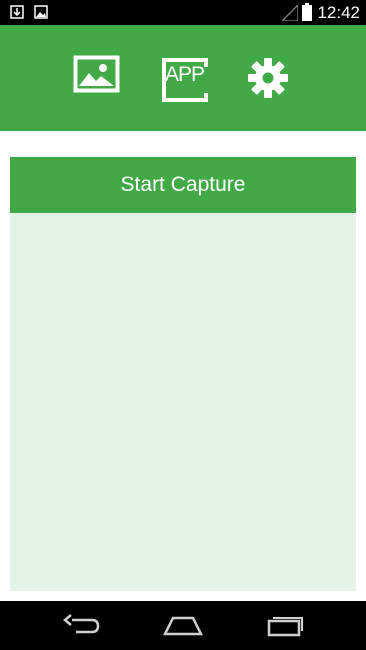  I want to click on gallery-icon, so click(97, 77).